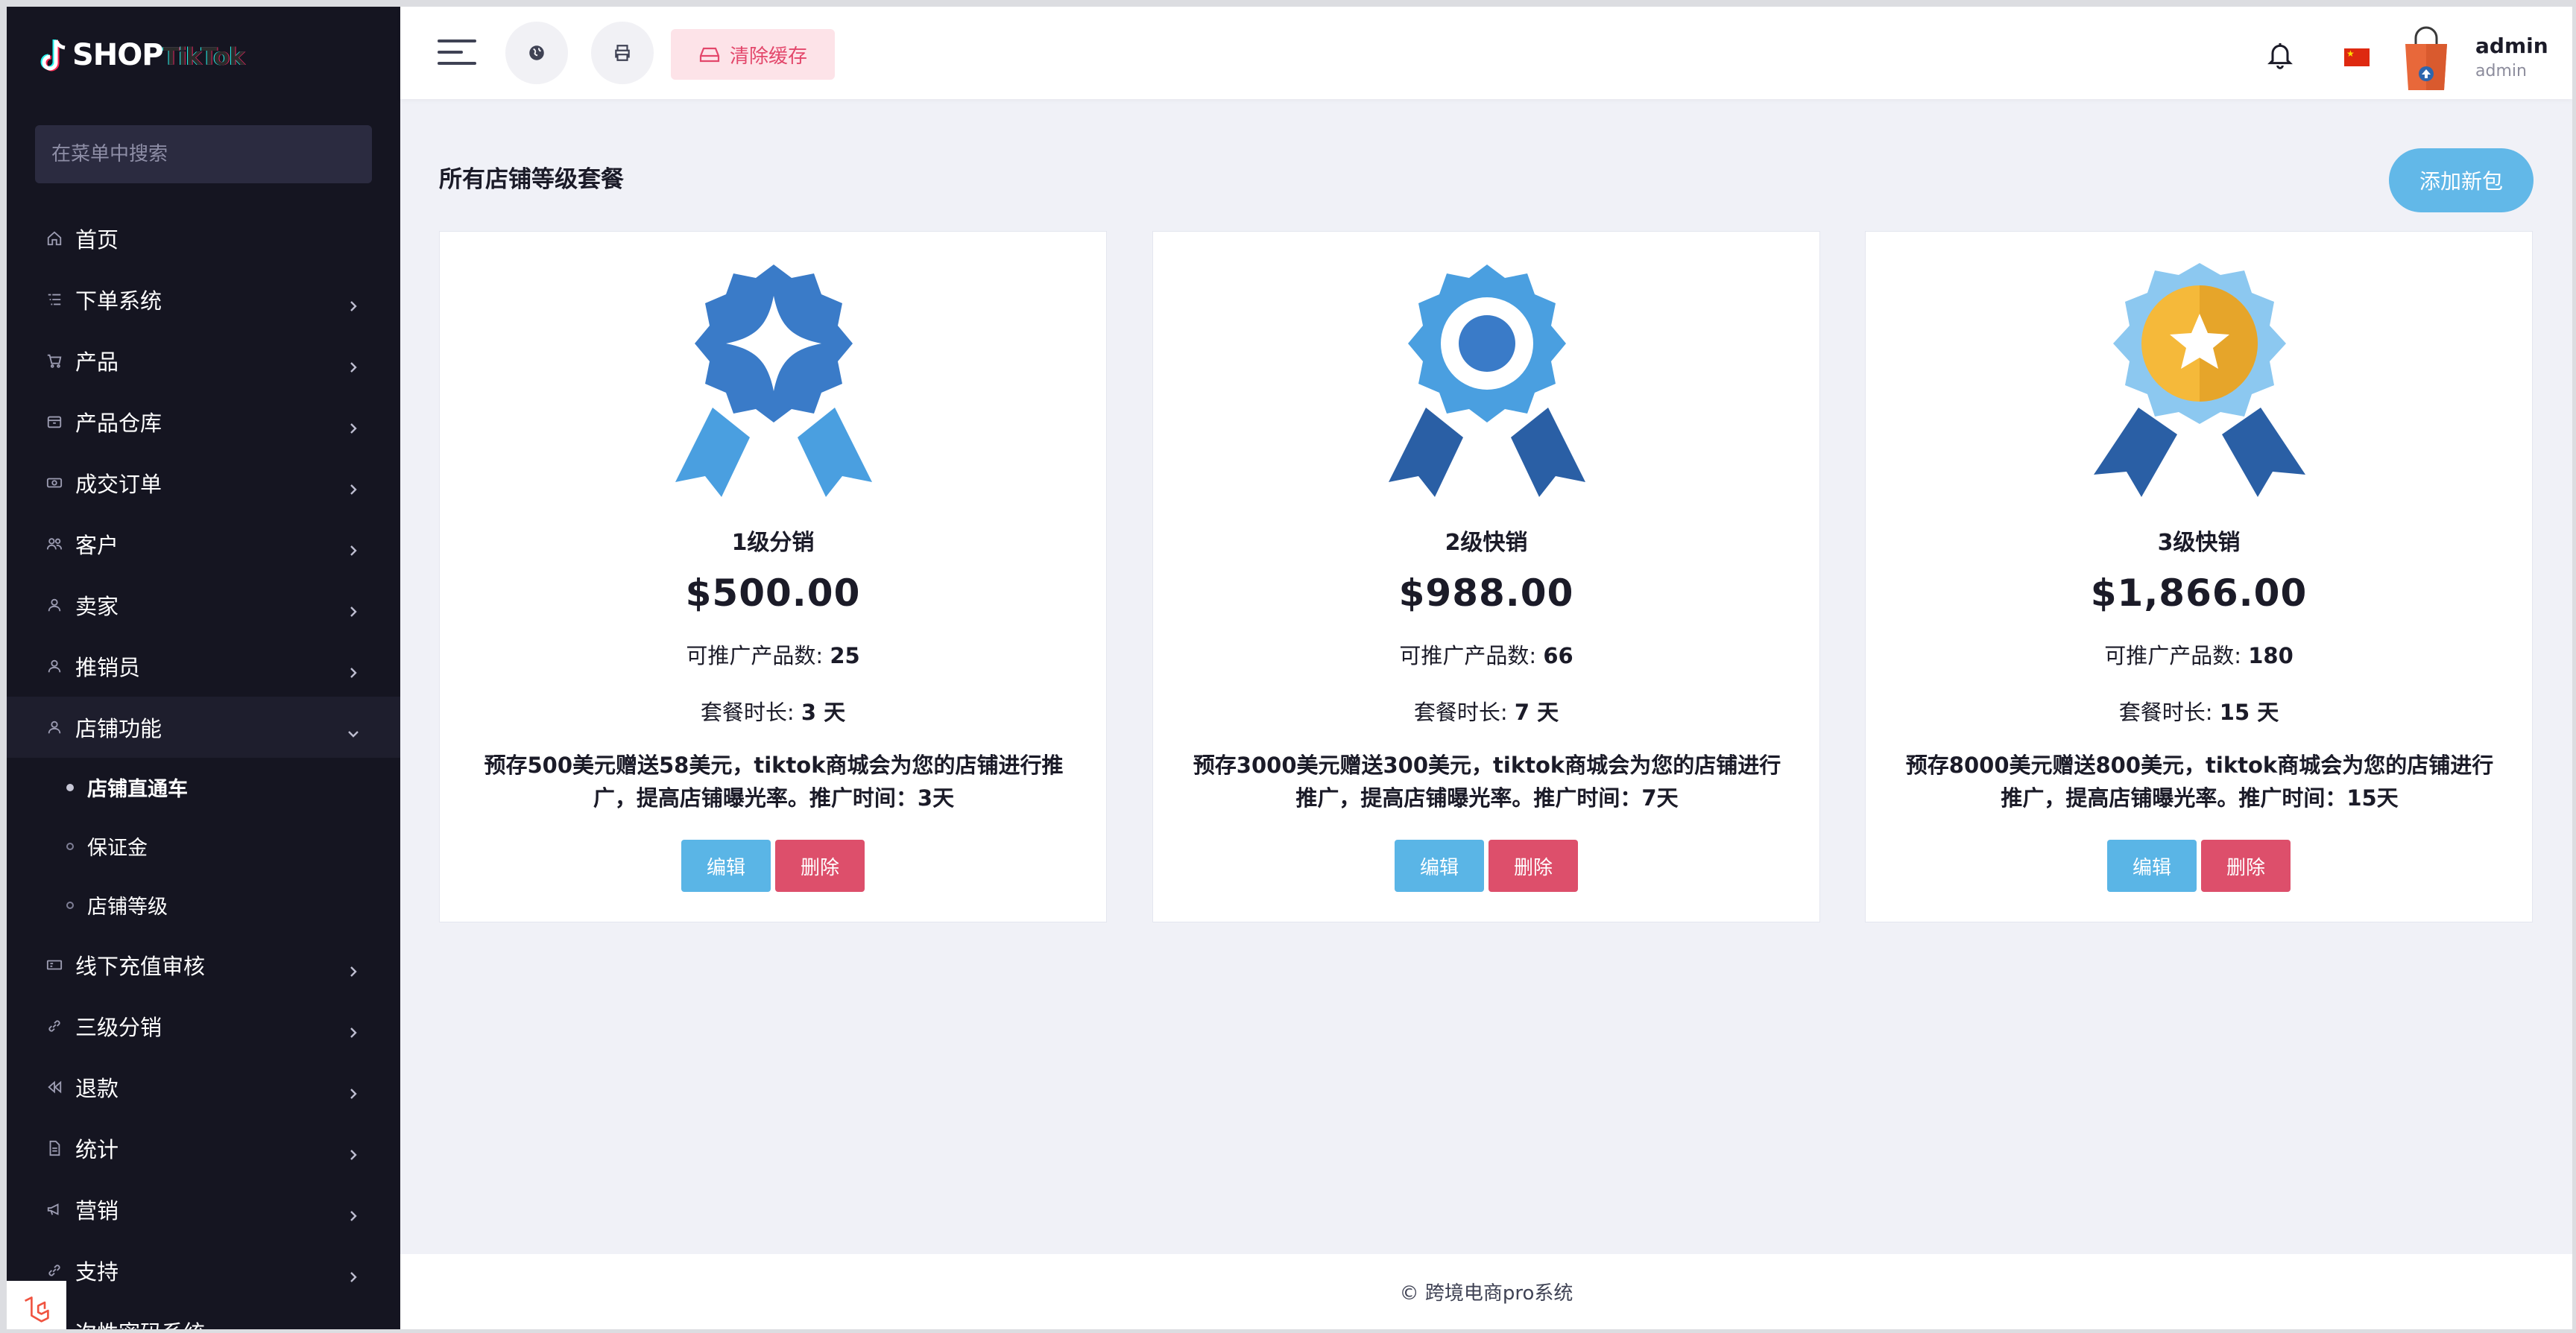 The image size is (2576, 1333). What do you see at coordinates (203, 1209) in the screenshot?
I see `sidebar-item-marketing: 营销` at bounding box center [203, 1209].